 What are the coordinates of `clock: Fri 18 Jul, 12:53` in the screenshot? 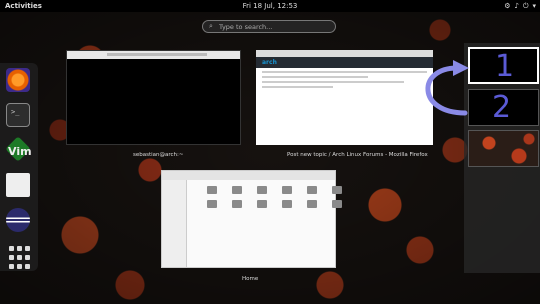 It's located at (270, 6).